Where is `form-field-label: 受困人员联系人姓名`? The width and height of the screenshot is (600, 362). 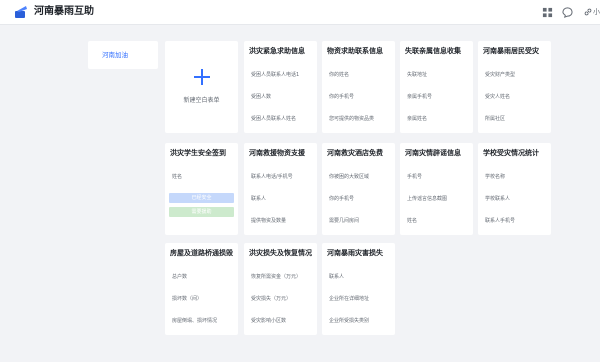
form-field-label: 受困人员联系人姓名 is located at coordinates (274, 119).